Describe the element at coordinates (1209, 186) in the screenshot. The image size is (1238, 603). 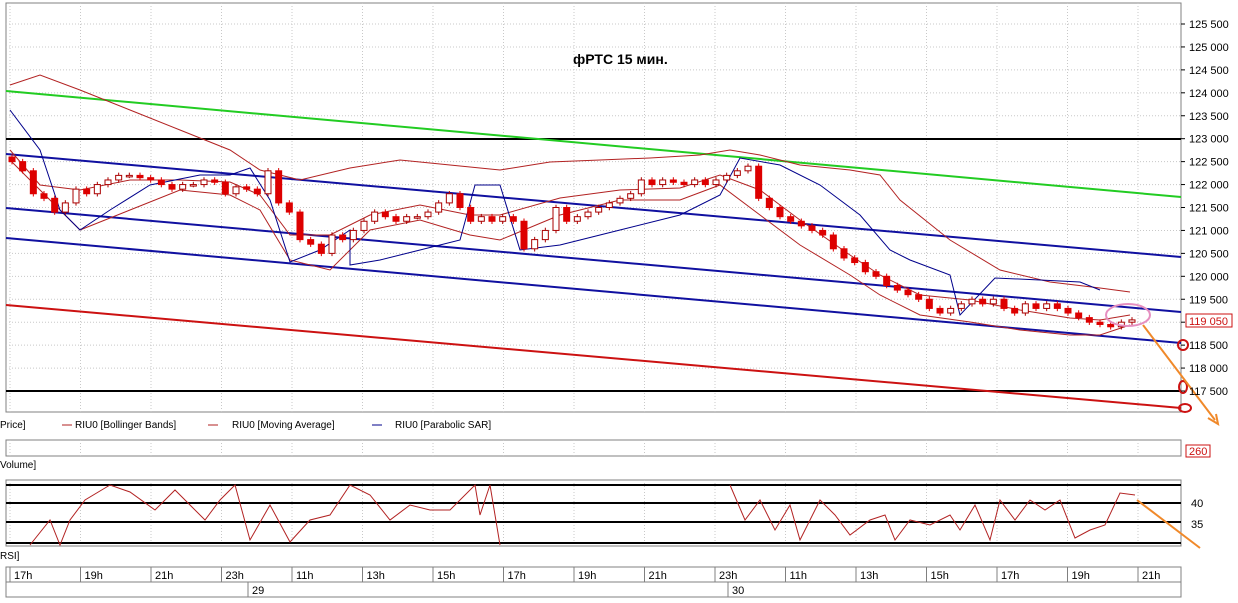
I see `price-tick-label: 122 000` at that location.